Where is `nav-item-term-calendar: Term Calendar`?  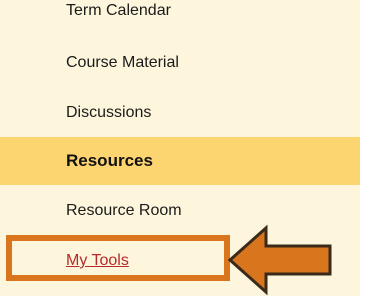 nav-item-term-calendar: Term Calendar is located at coordinates (180, 17).